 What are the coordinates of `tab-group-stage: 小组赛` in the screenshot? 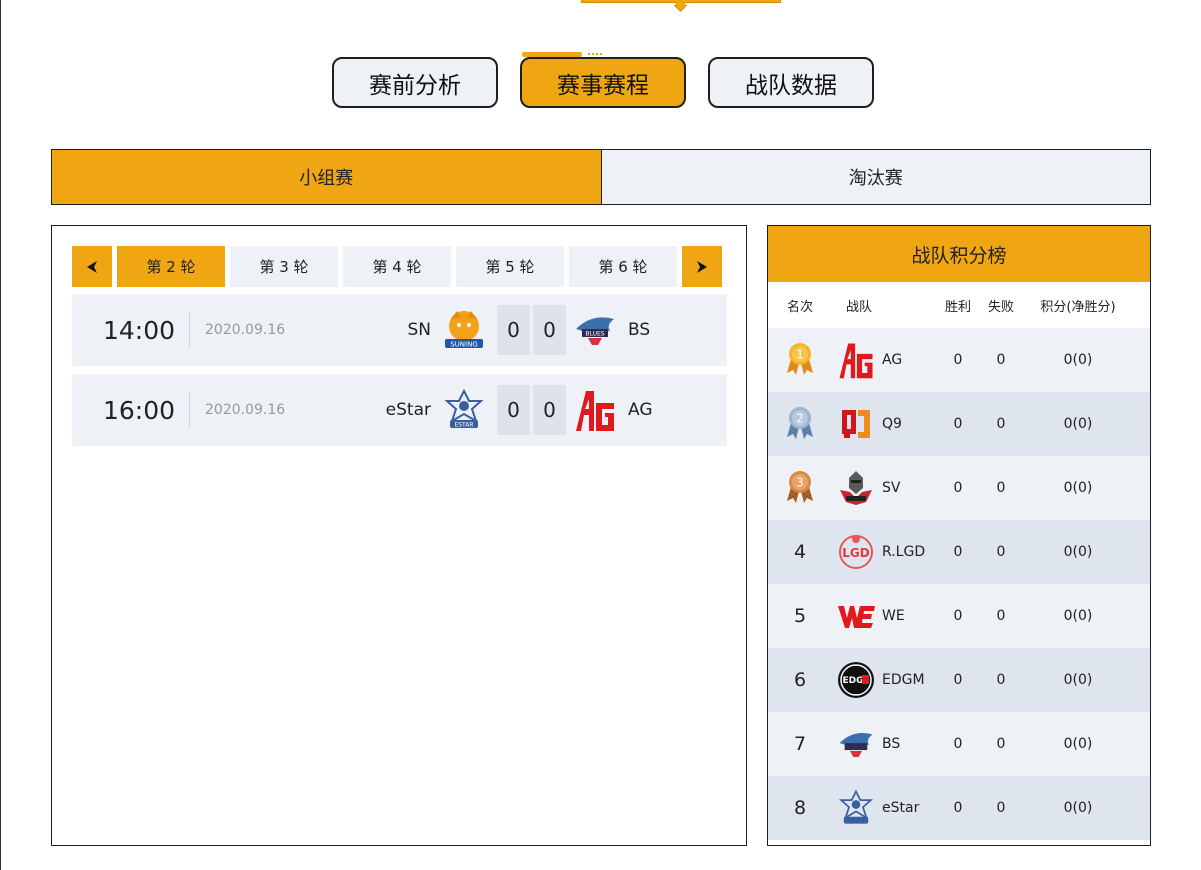 It's located at (327, 177).